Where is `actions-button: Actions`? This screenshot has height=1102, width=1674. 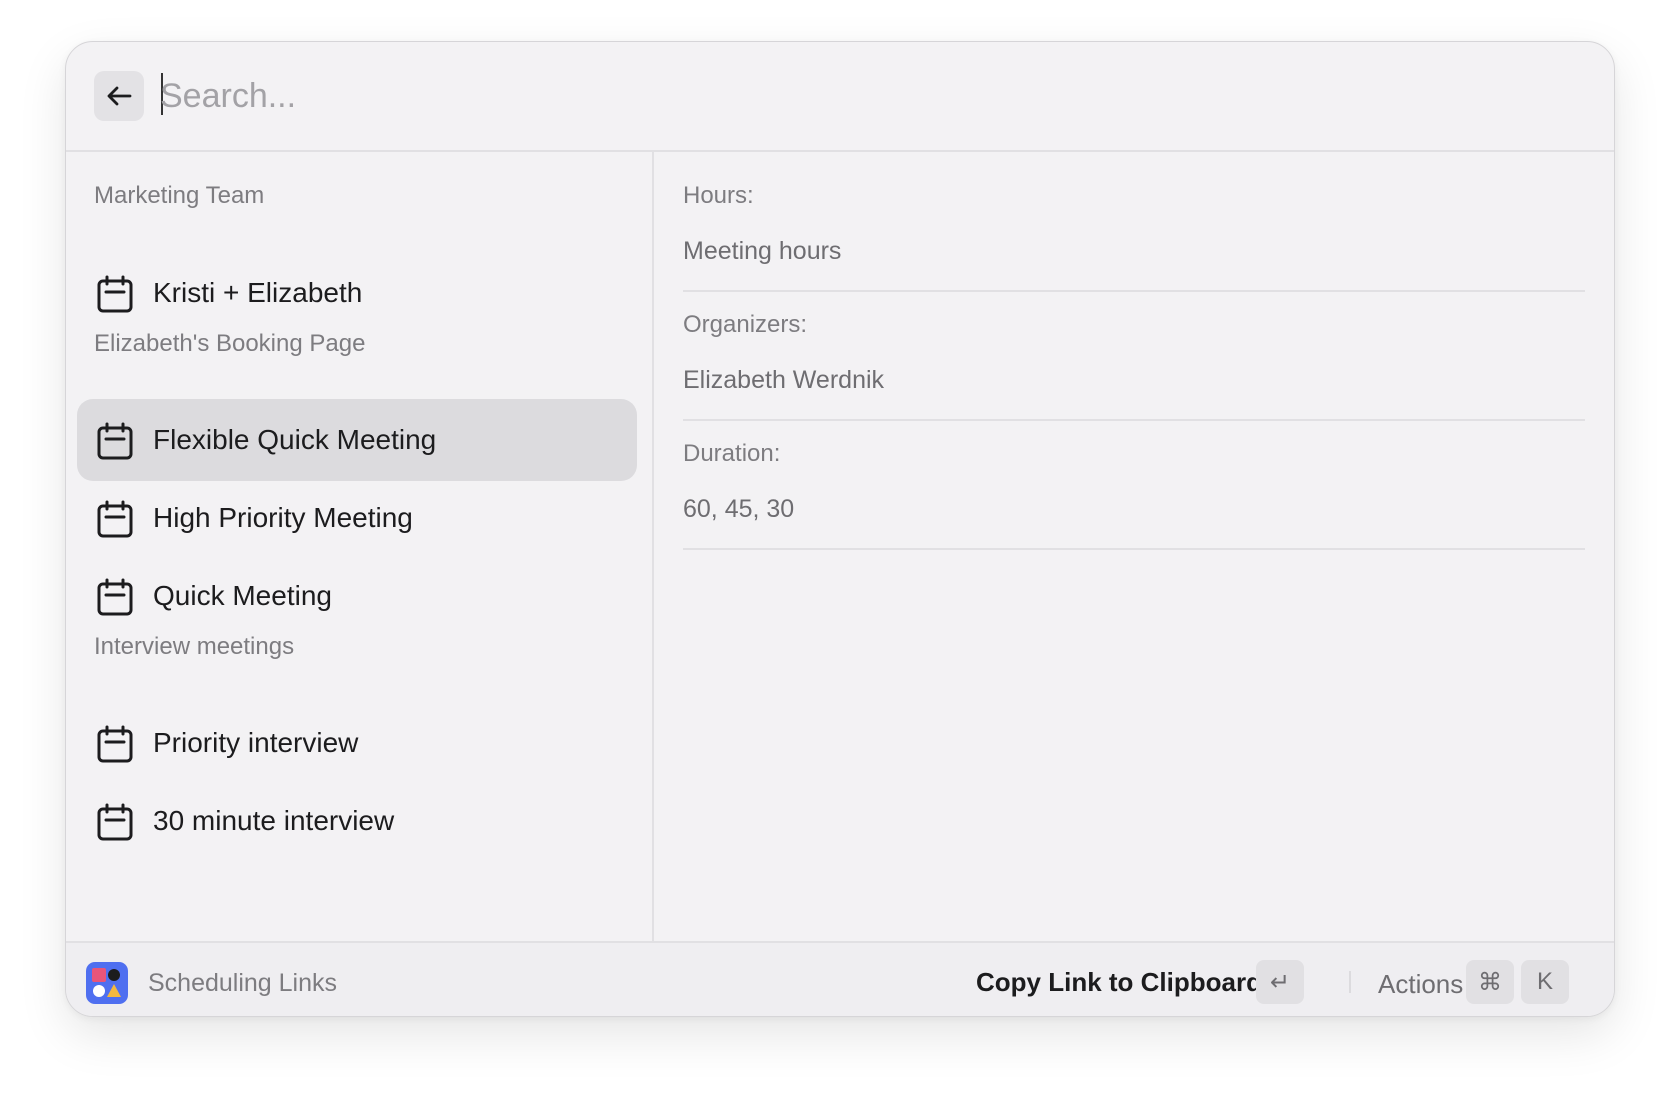 actions-button: Actions is located at coordinates (1420, 984).